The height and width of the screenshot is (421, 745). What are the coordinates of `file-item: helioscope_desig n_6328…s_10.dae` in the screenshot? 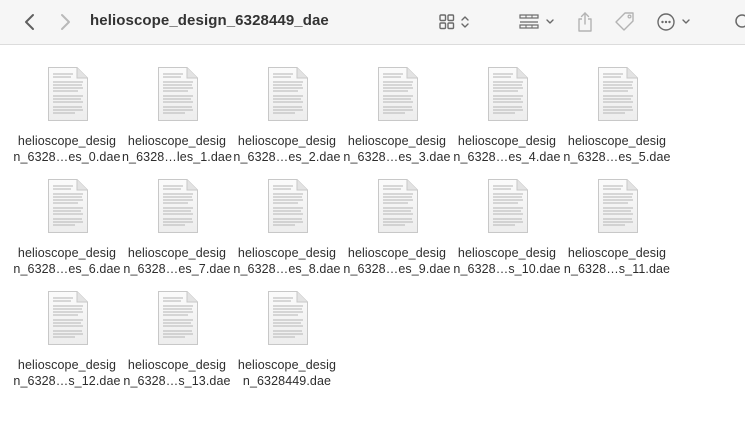 It's located at (507, 231).